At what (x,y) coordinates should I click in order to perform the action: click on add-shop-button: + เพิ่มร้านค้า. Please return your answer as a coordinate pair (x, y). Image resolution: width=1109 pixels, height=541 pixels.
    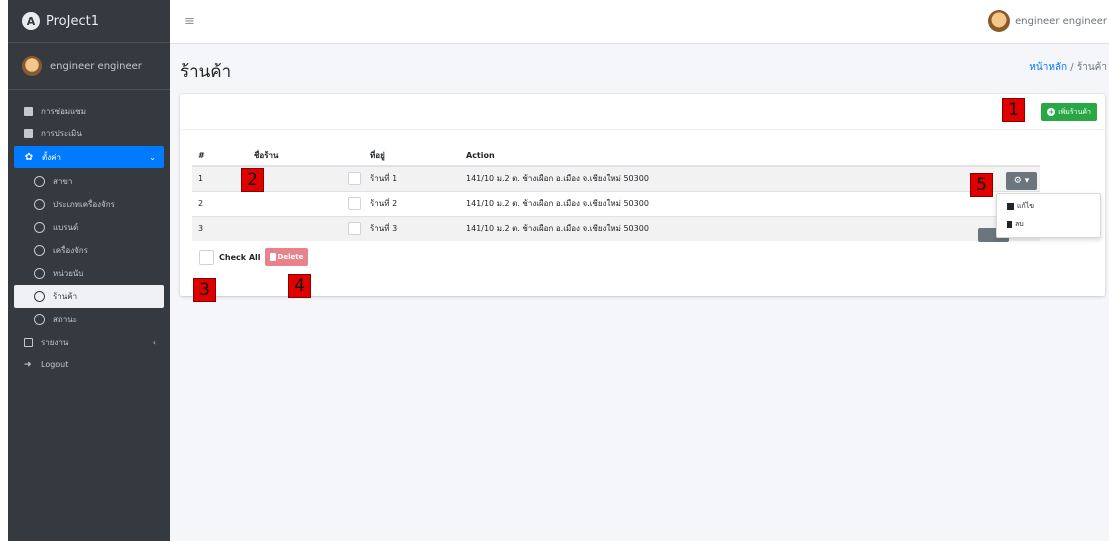
    Looking at the image, I should click on (1069, 112).